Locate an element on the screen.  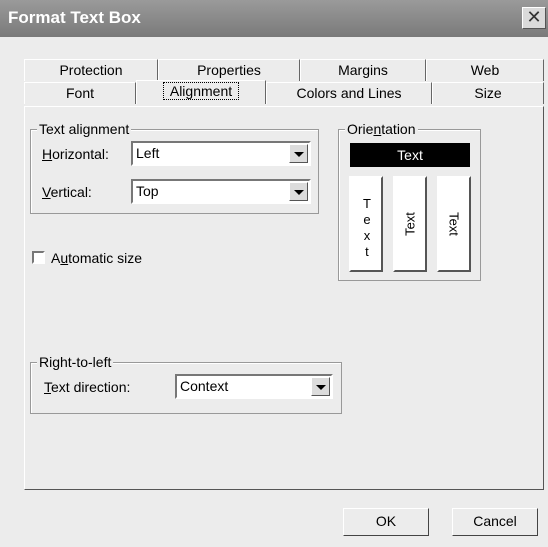
orientation-rotated-up-option: Text is located at coordinates (410, 224).